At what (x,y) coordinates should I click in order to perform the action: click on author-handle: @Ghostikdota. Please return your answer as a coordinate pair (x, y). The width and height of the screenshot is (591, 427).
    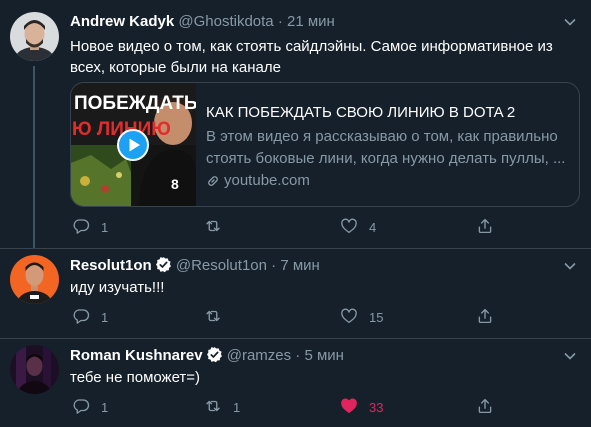
    Looking at the image, I should click on (225, 21).